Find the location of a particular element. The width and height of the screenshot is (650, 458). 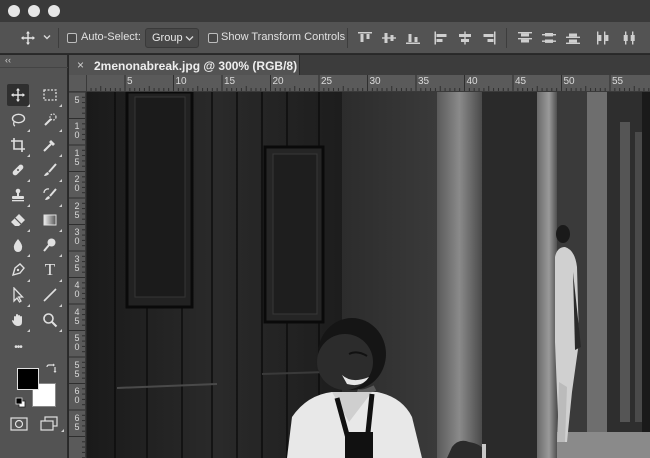

vertical-ruler: 5 1 0 1 5 2 0 2 5 3 0 3 5 4 0 4 5 5 0 5 5 6 0 6 5 is located at coordinates (77, 275).